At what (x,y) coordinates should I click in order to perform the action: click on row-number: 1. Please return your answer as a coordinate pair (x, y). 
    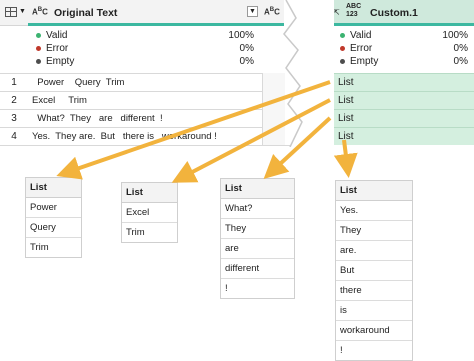
    Looking at the image, I should click on (14, 82).